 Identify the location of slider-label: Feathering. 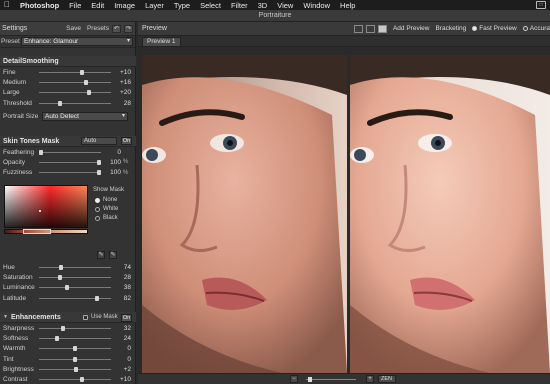
(19, 152).